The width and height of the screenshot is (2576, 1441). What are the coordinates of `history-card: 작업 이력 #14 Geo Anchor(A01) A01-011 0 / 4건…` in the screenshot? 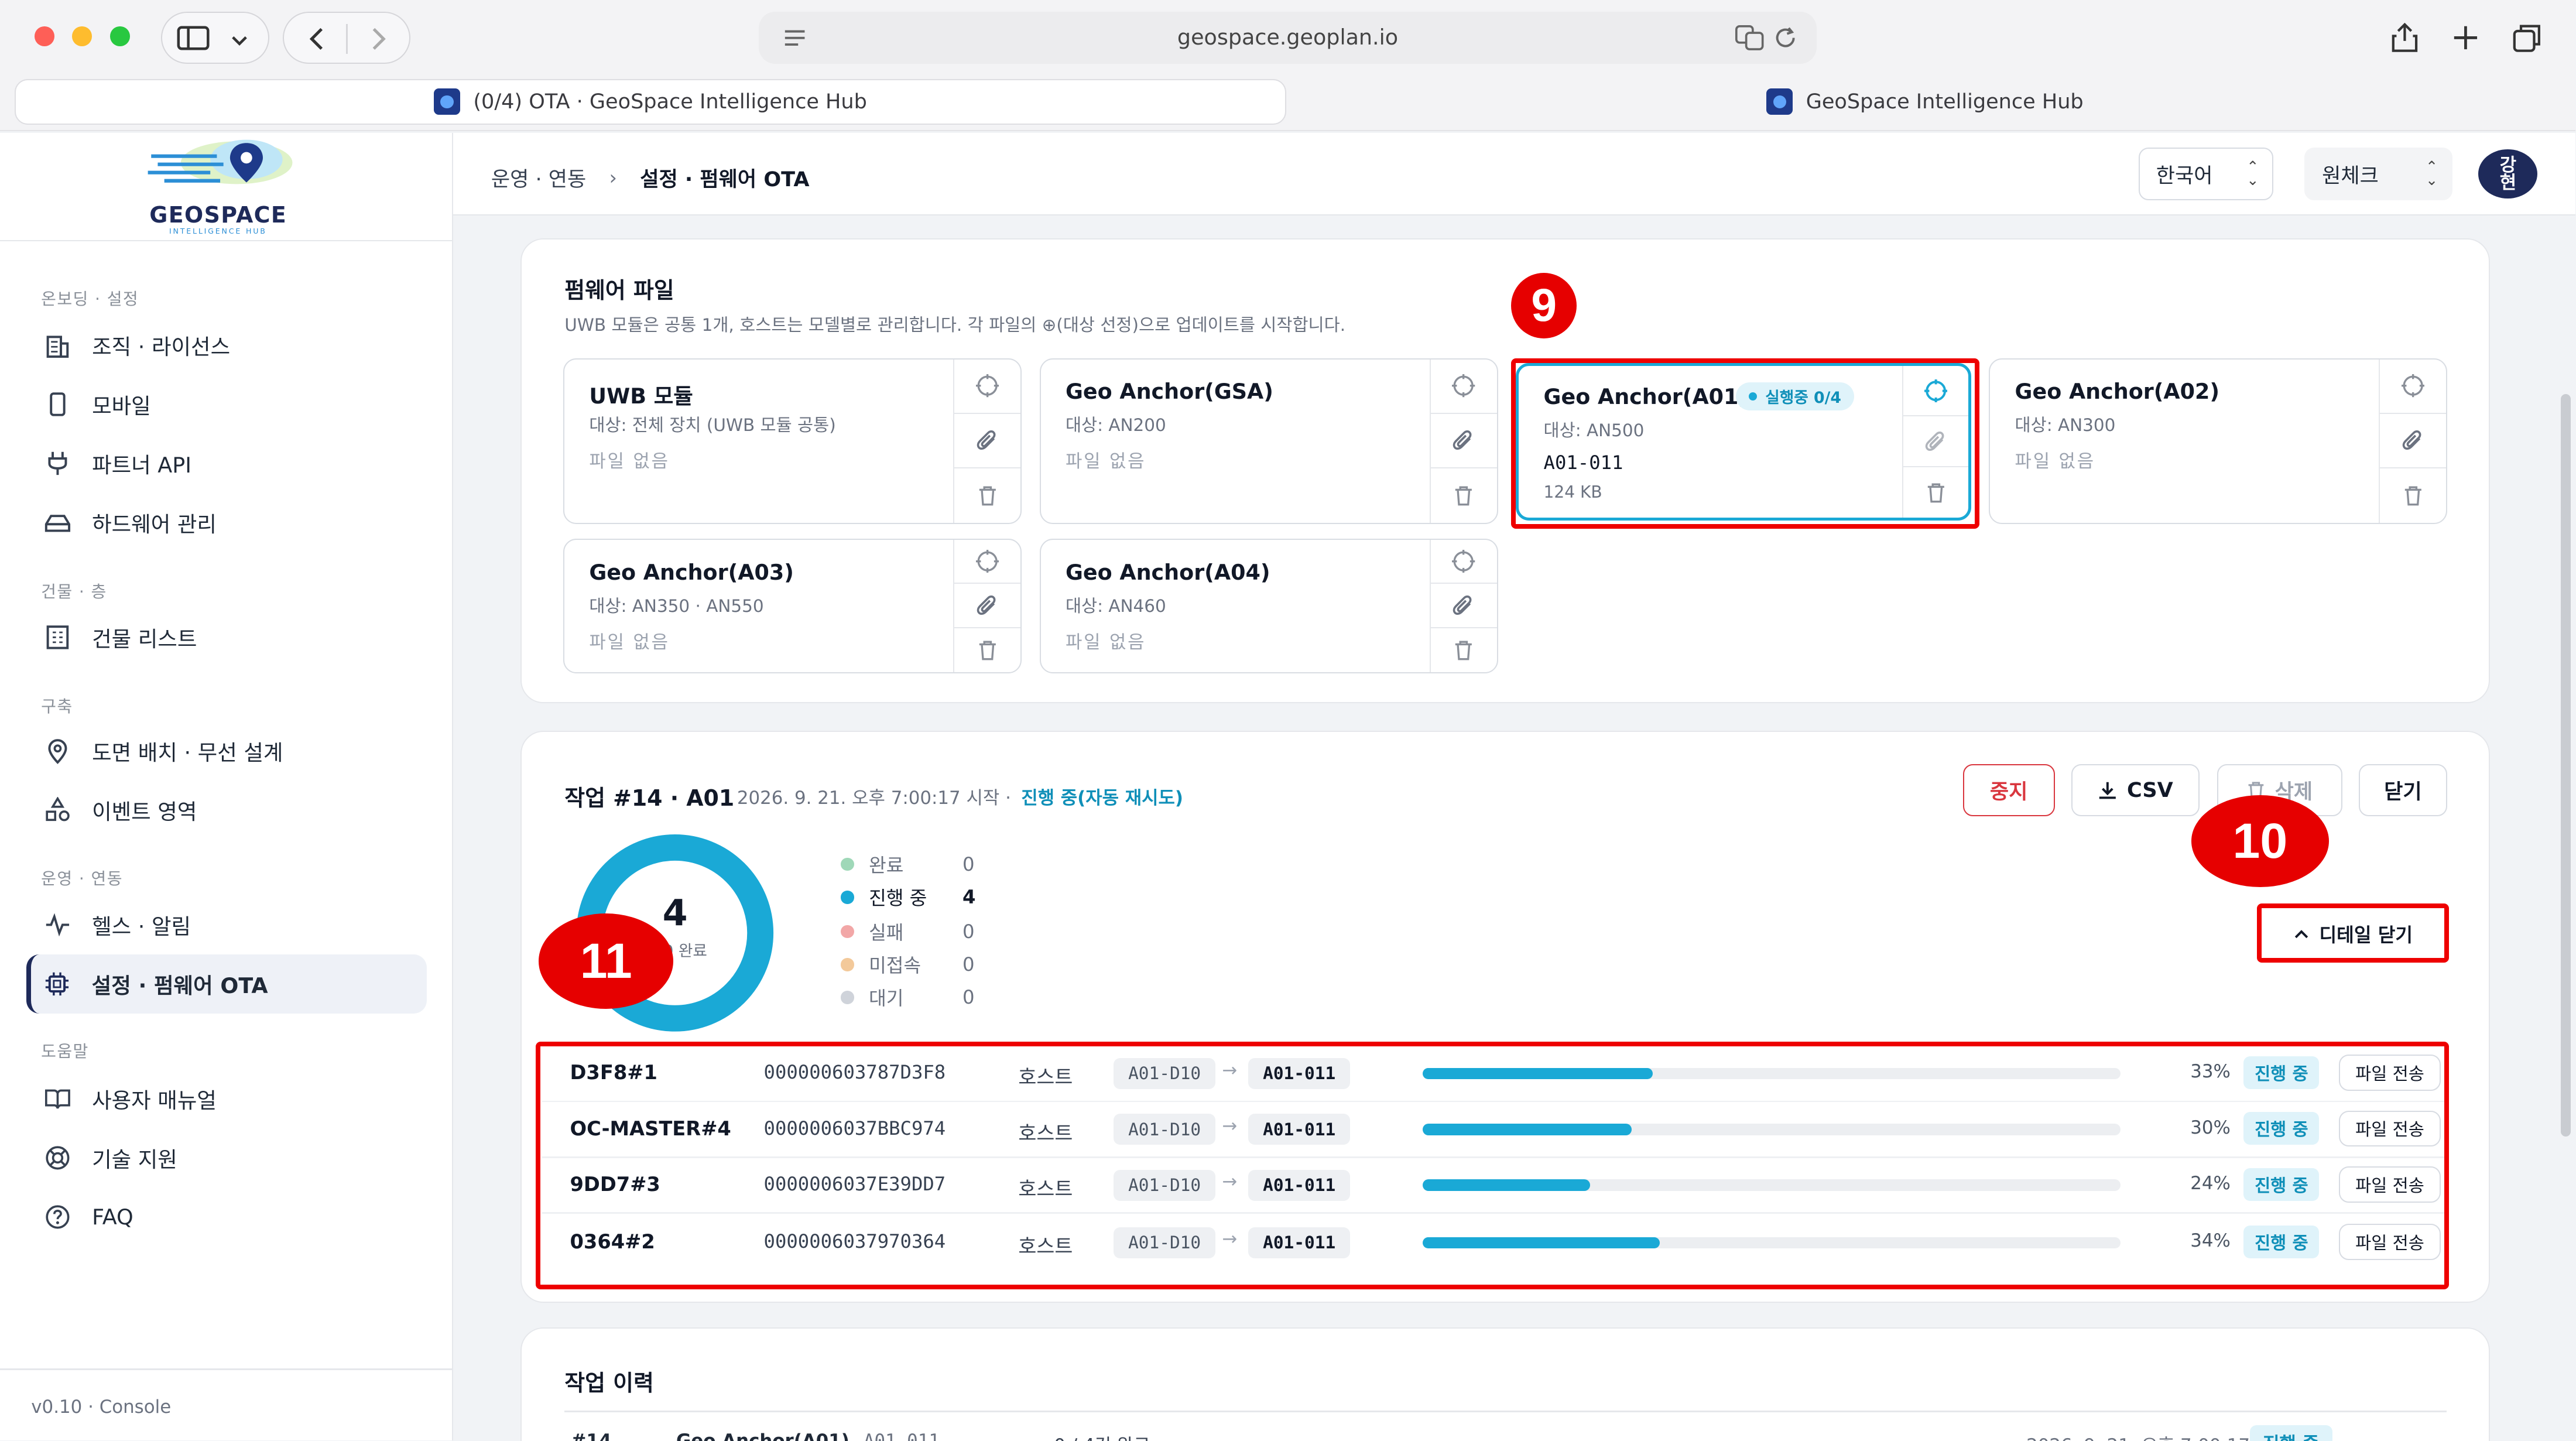 It's located at (1505, 1384).